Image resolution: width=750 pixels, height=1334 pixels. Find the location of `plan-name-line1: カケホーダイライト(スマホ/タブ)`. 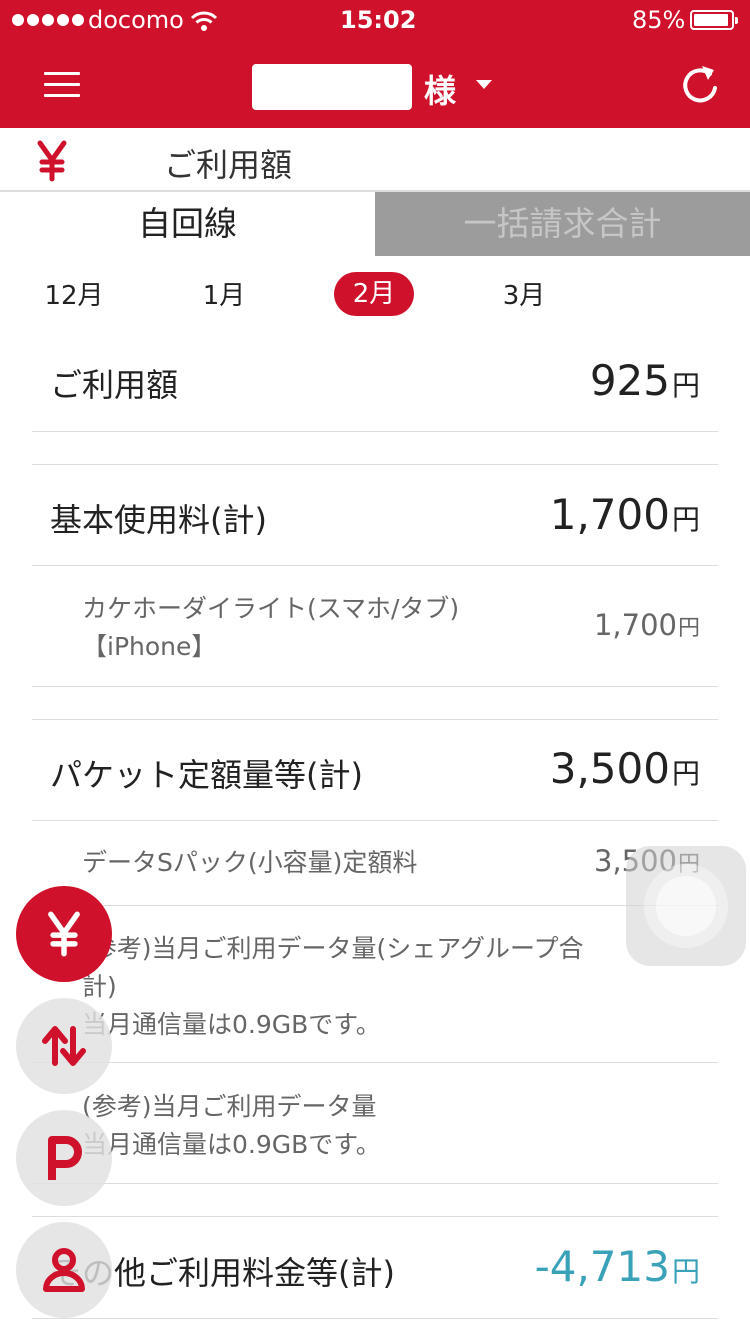

plan-name-line1: カケホーダイライト(スマホ/タブ) is located at coordinates (271, 608).